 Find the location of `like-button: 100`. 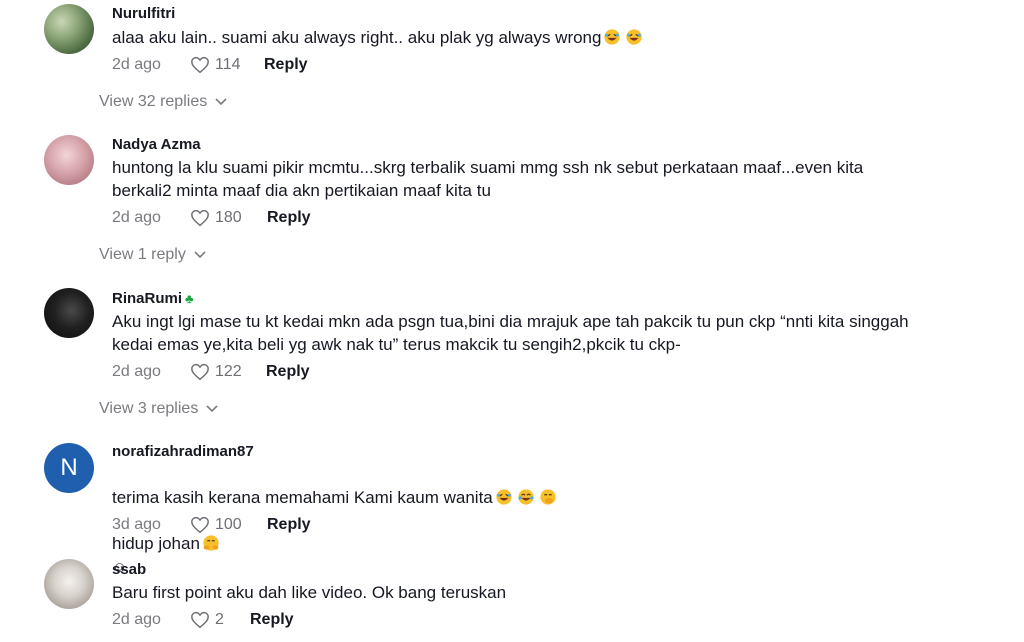

like-button: 100 is located at coordinates (216, 525).